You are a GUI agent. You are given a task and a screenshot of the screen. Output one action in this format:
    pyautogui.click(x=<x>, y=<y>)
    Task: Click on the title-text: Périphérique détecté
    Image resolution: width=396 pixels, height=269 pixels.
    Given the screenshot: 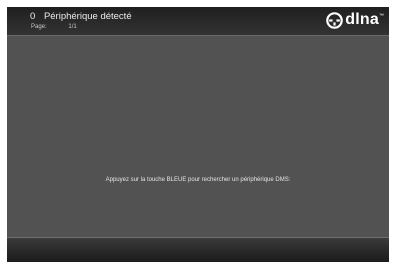 What is the action you would take?
    pyautogui.click(x=87, y=16)
    